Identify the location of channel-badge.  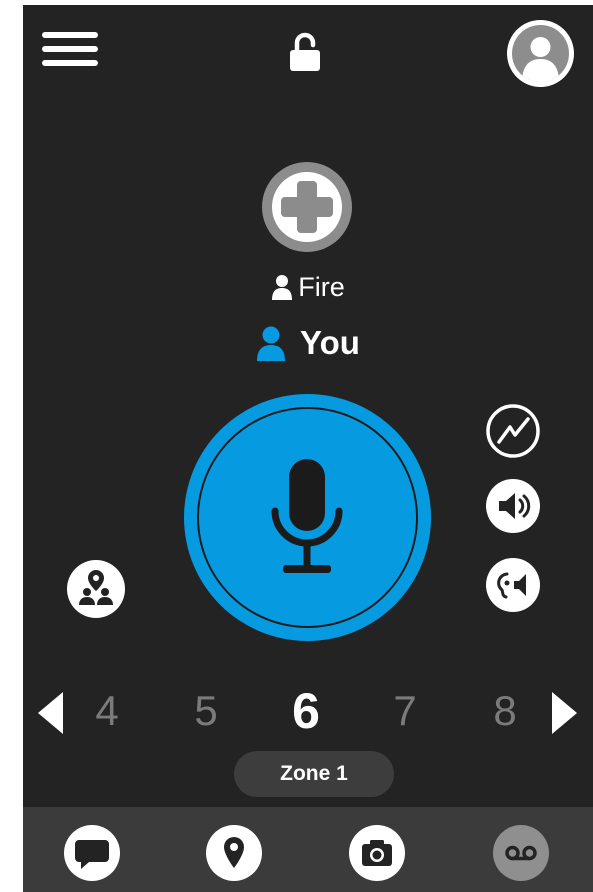
(307, 207).